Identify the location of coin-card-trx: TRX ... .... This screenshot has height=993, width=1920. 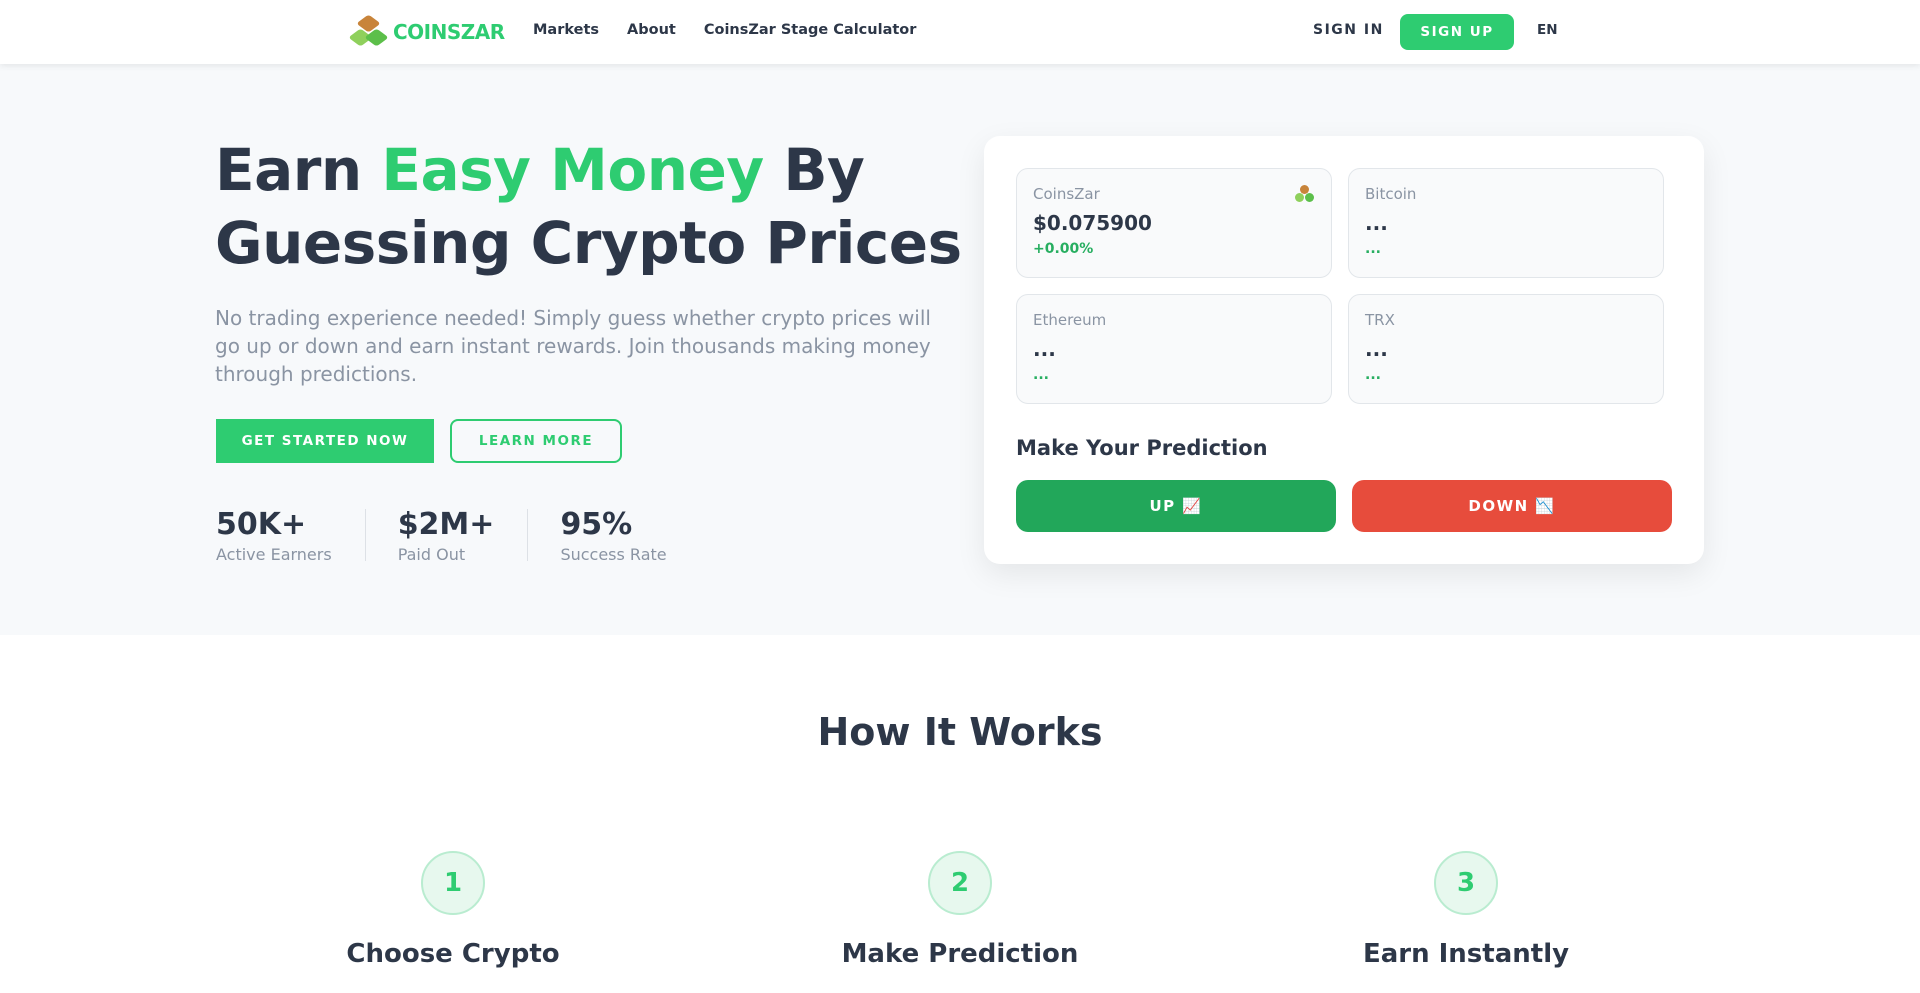
(1506, 349).